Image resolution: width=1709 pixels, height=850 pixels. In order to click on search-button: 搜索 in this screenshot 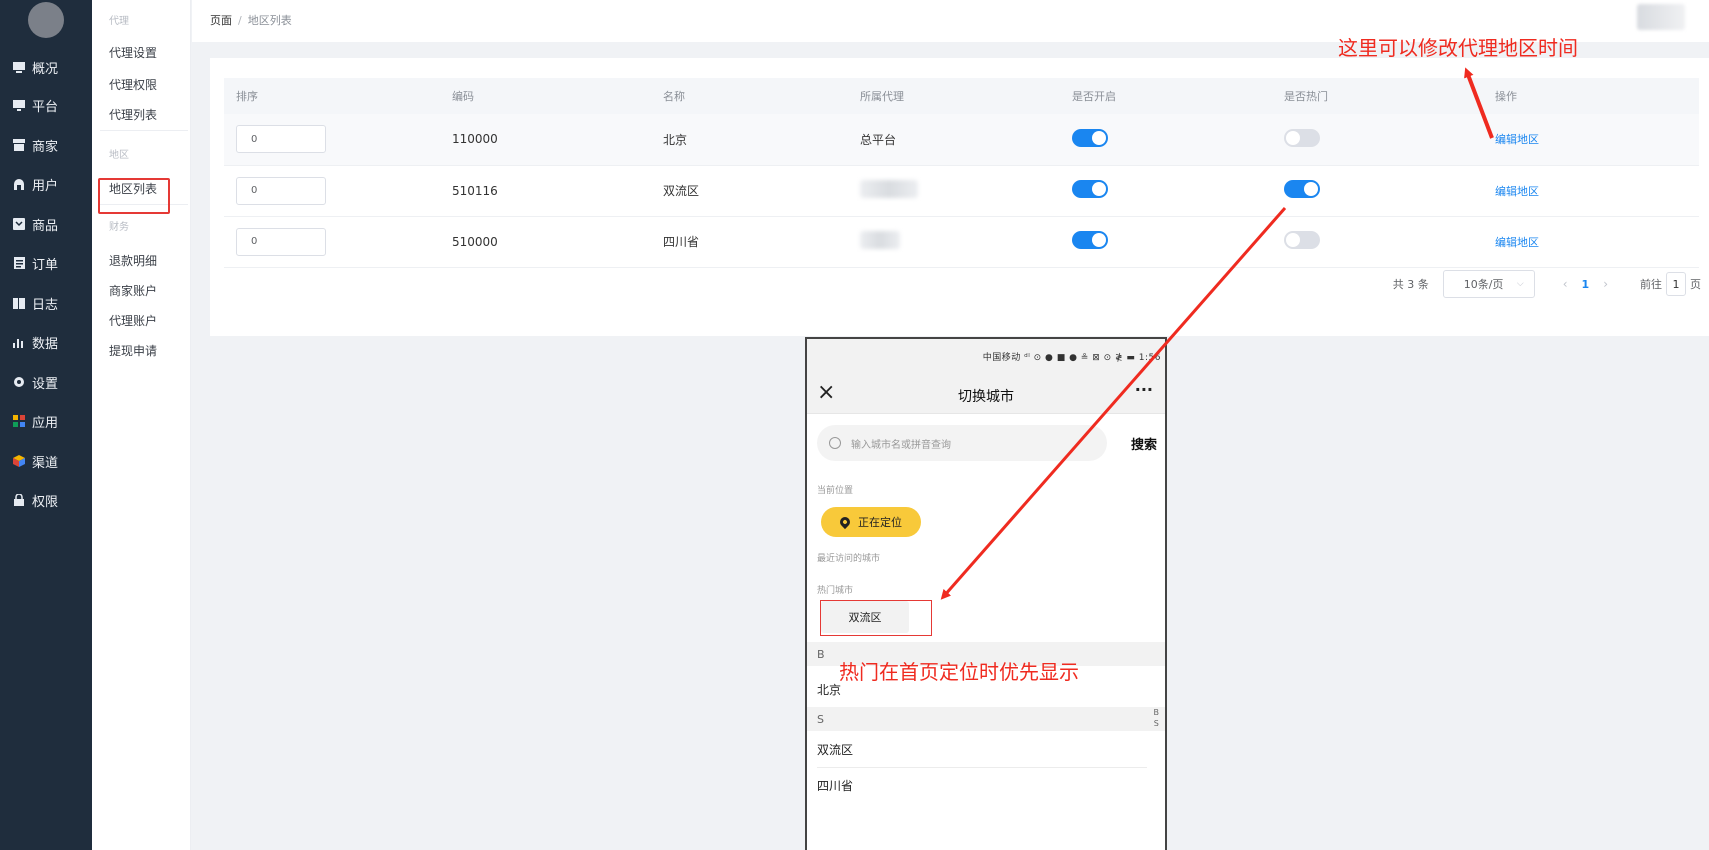, I will do `click(1144, 443)`.